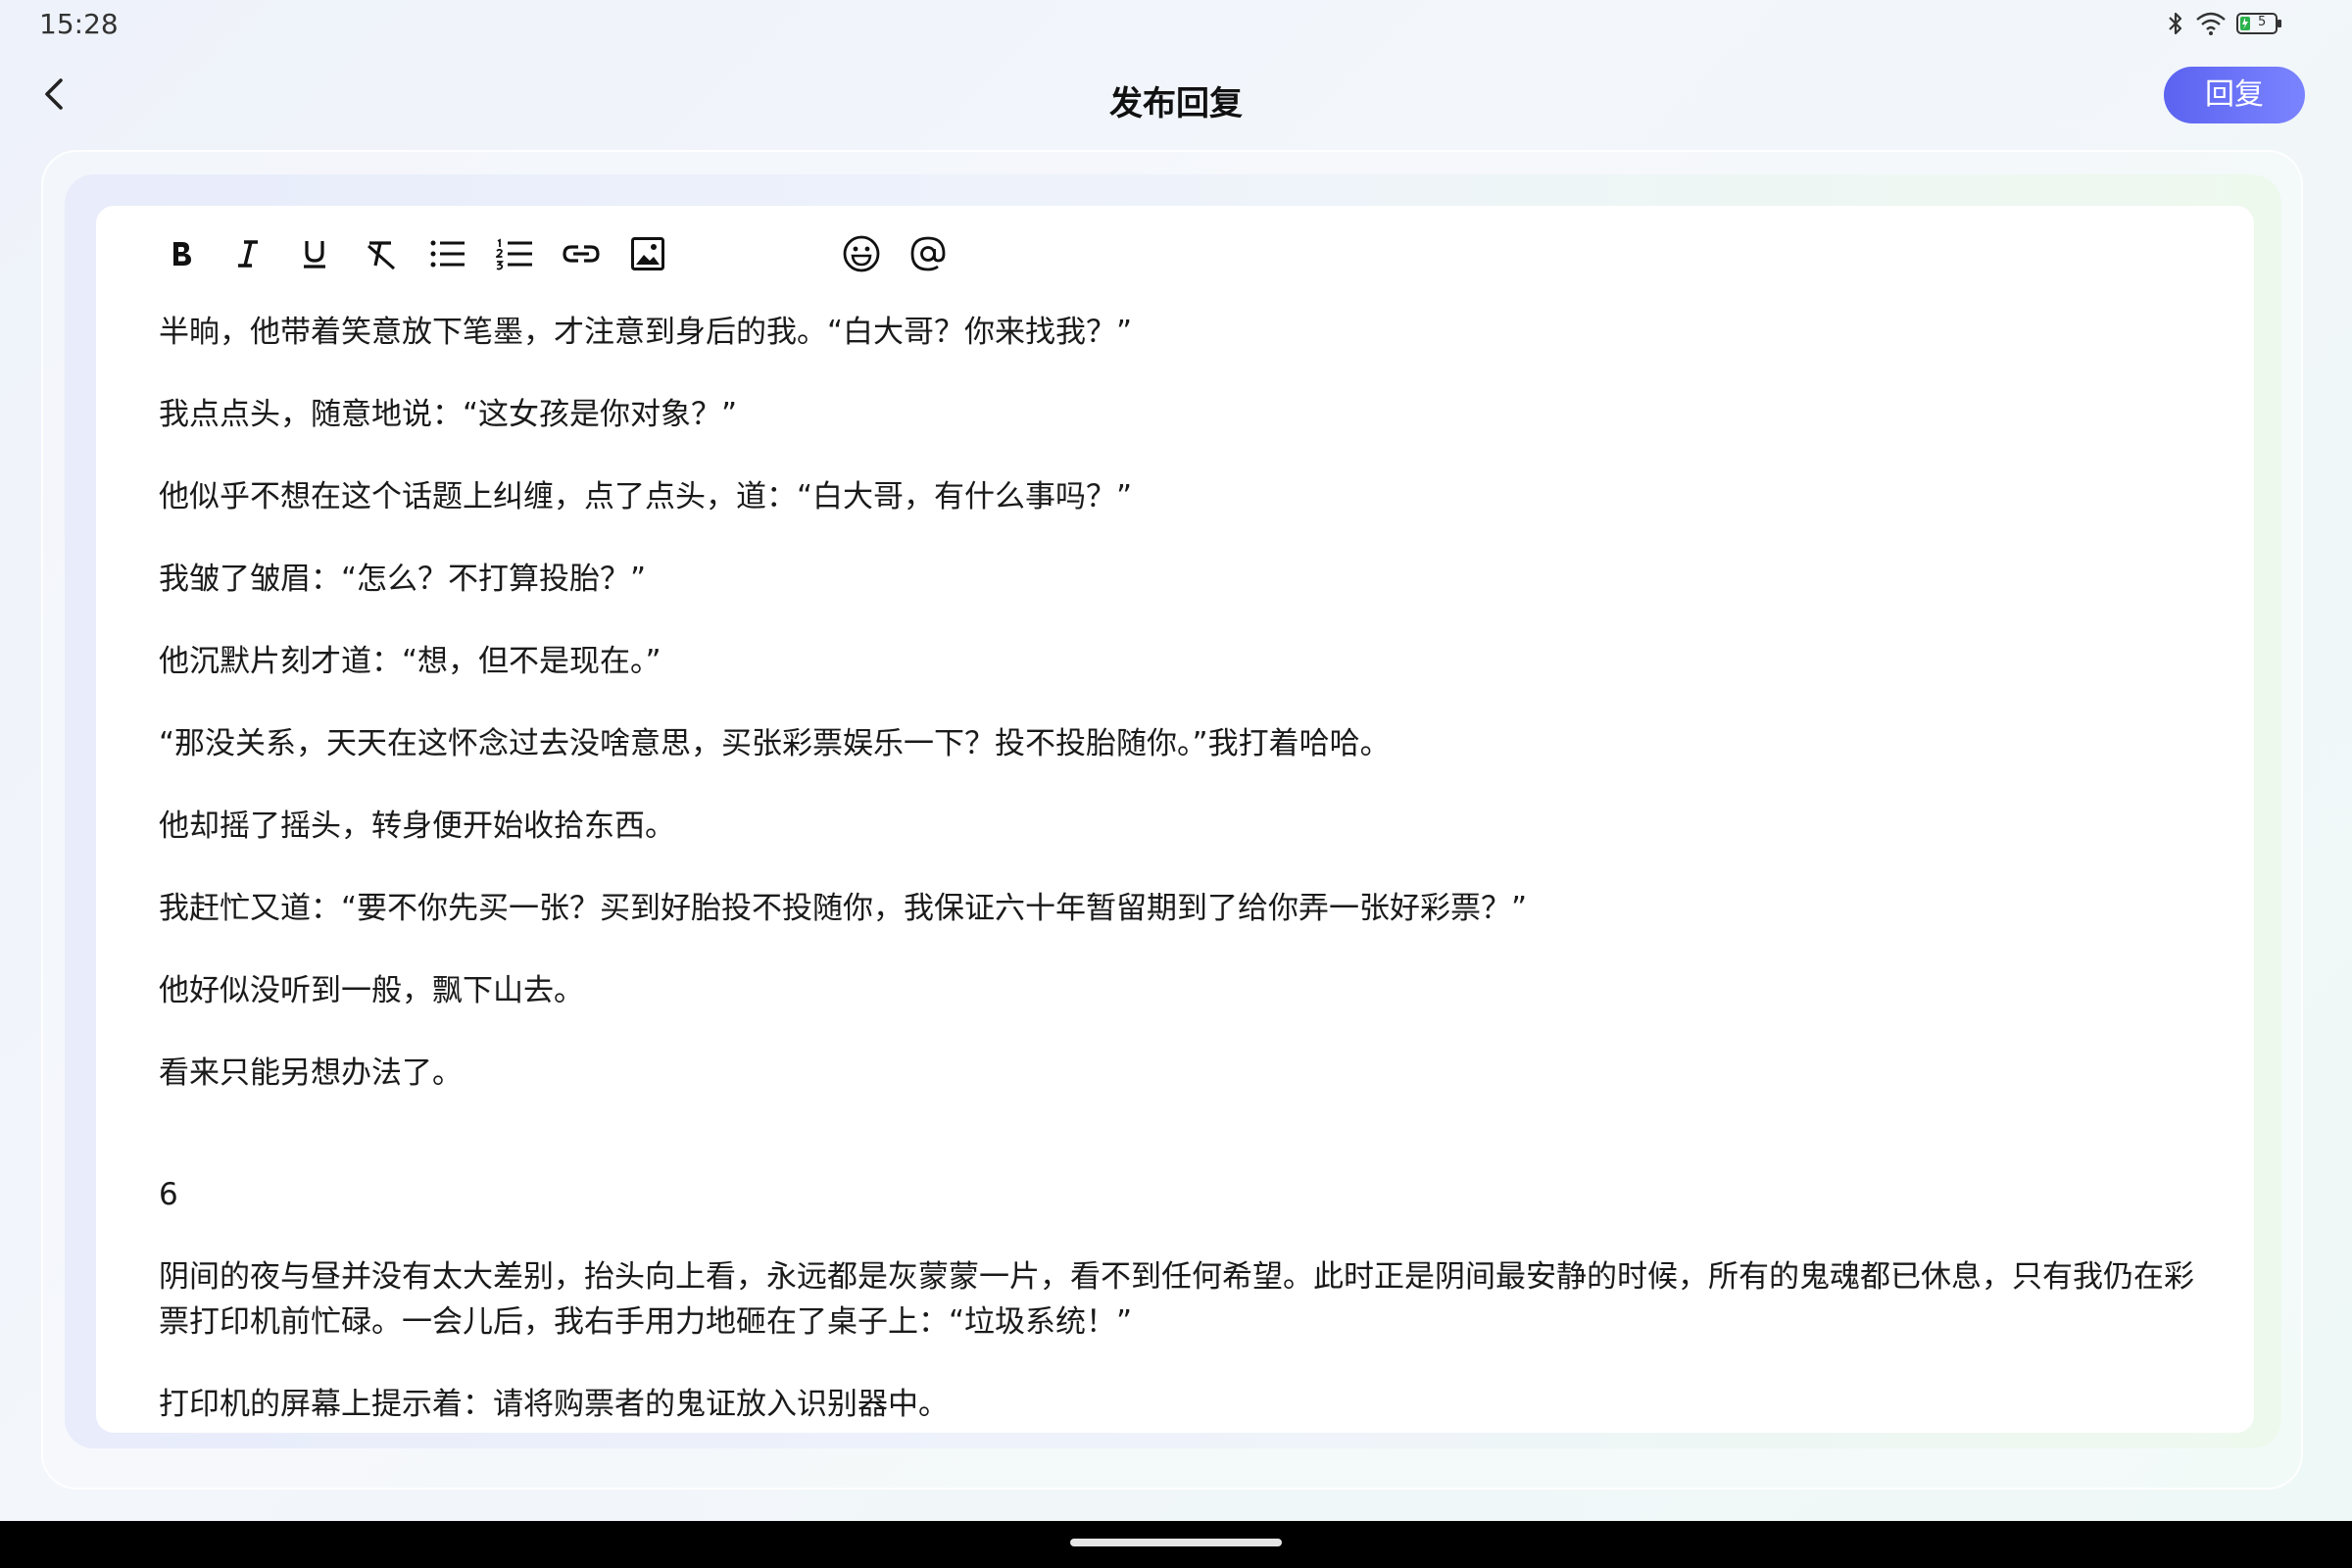  I want to click on clear-format-button, so click(381, 253).